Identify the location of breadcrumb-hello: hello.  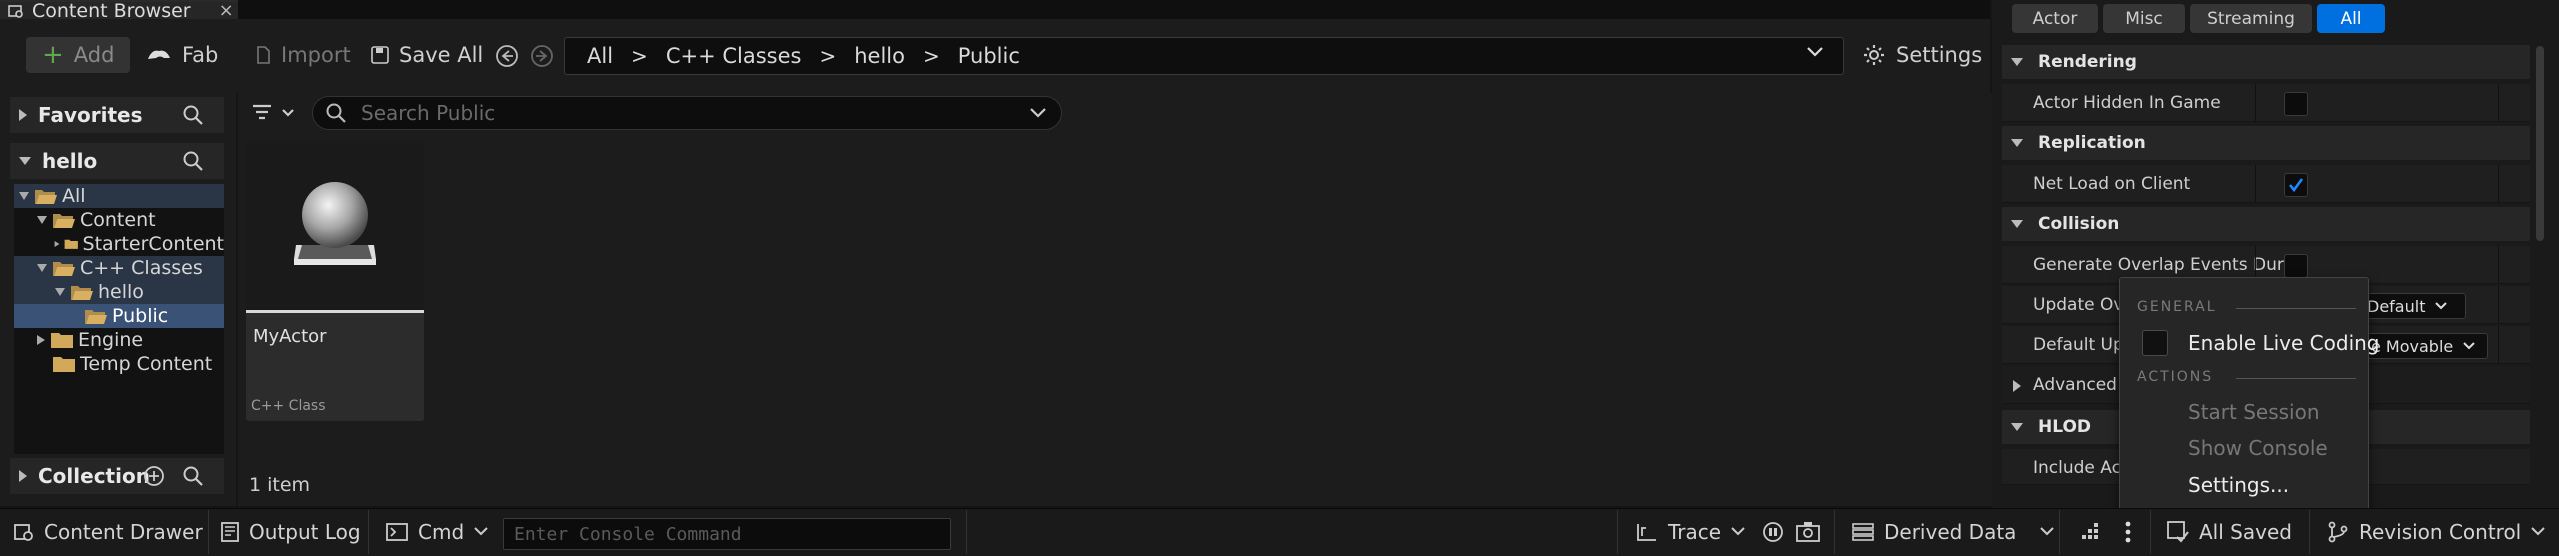
(879, 56).